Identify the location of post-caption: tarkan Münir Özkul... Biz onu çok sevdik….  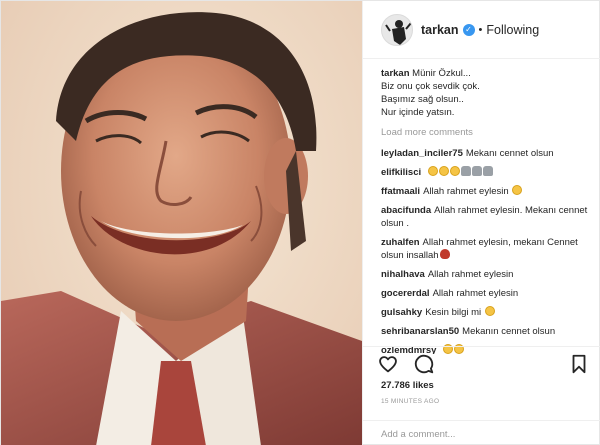
(488, 93).